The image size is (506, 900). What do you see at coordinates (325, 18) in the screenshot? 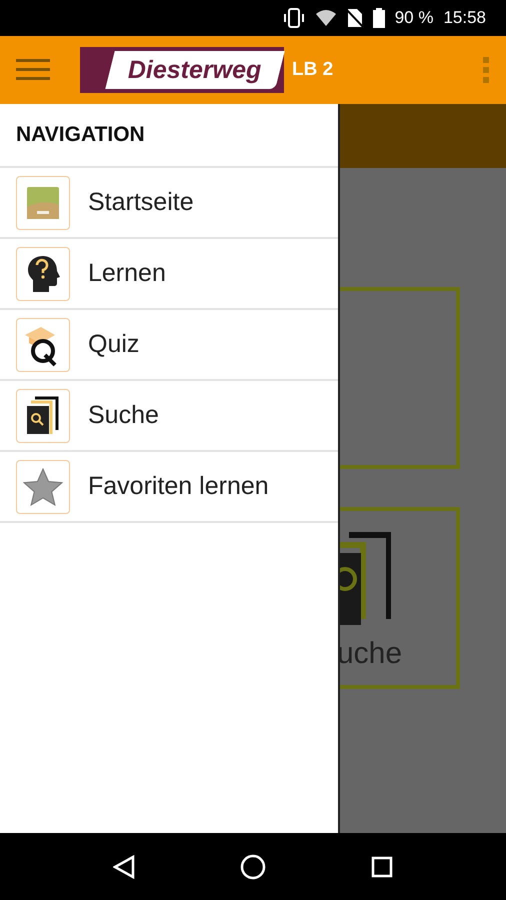
I see `wifi-icon` at bounding box center [325, 18].